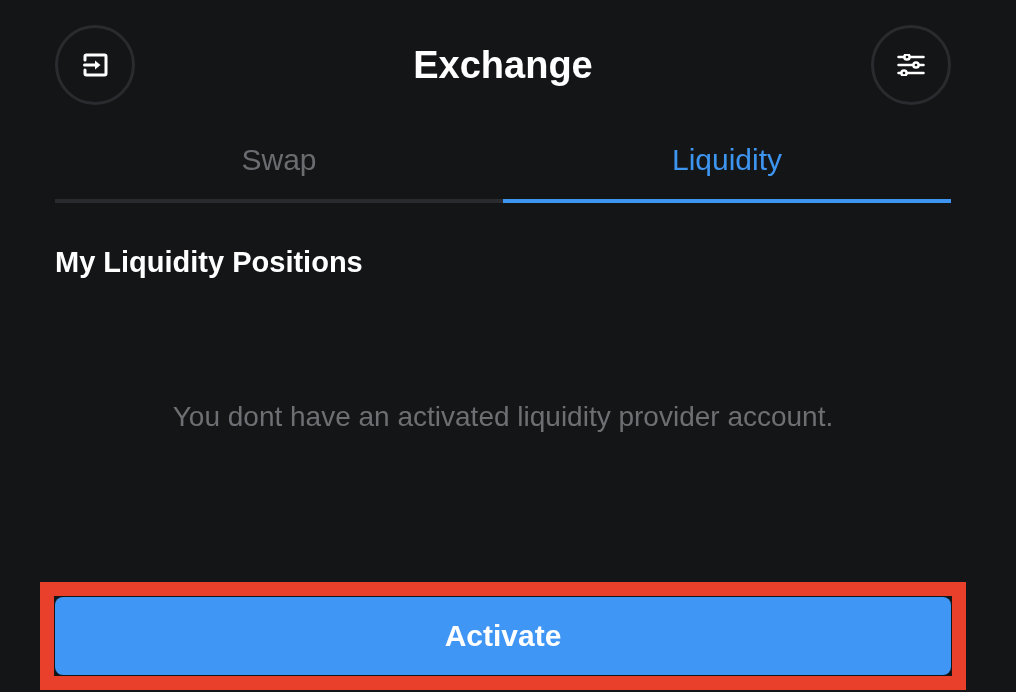 The width and height of the screenshot is (1016, 692). I want to click on arrow-into-box-icon, so click(95, 65).